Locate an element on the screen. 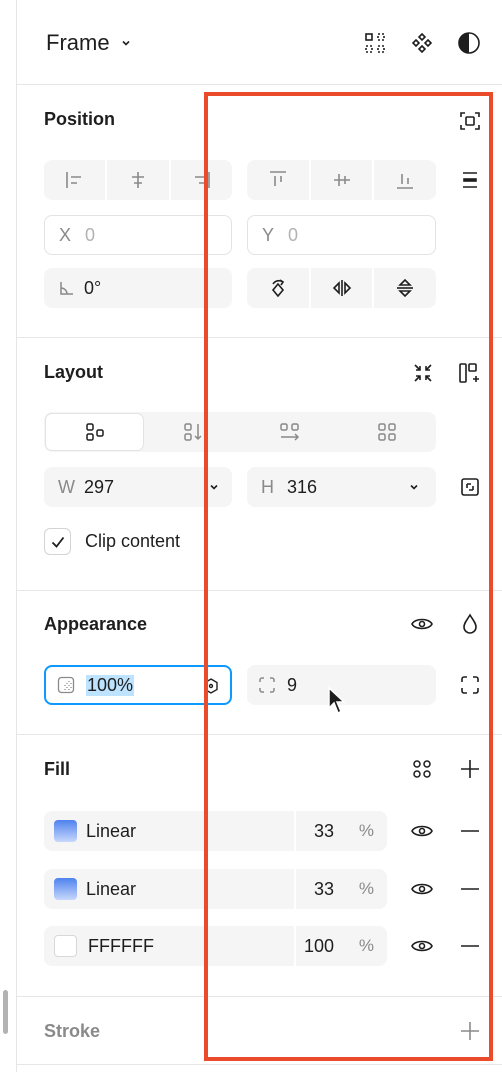 The height and width of the screenshot is (1072, 502). frame-selector: Frame is located at coordinates (89, 43).